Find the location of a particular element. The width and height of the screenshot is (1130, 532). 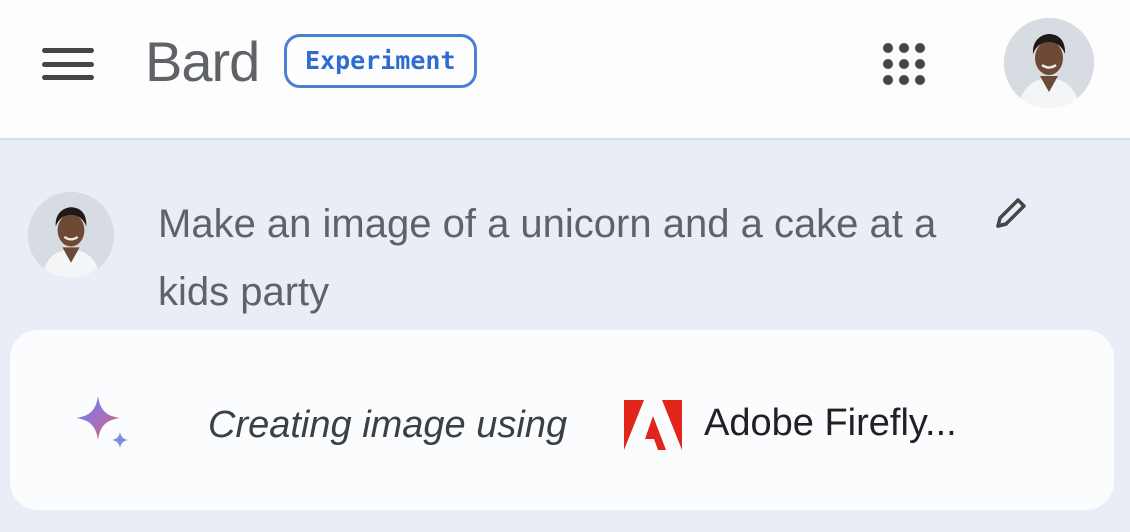

experiment-badge: Experiment is located at coordinates (380, 61).